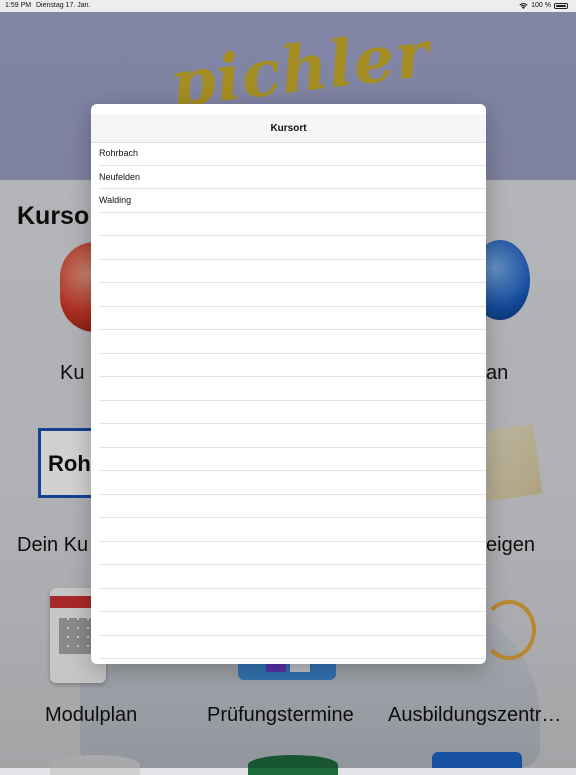 The width and height of the screenshot is (576, 775). Describe the element at coordinates (523, 5) in the screenshot. I see `wifi-icon` at that location.